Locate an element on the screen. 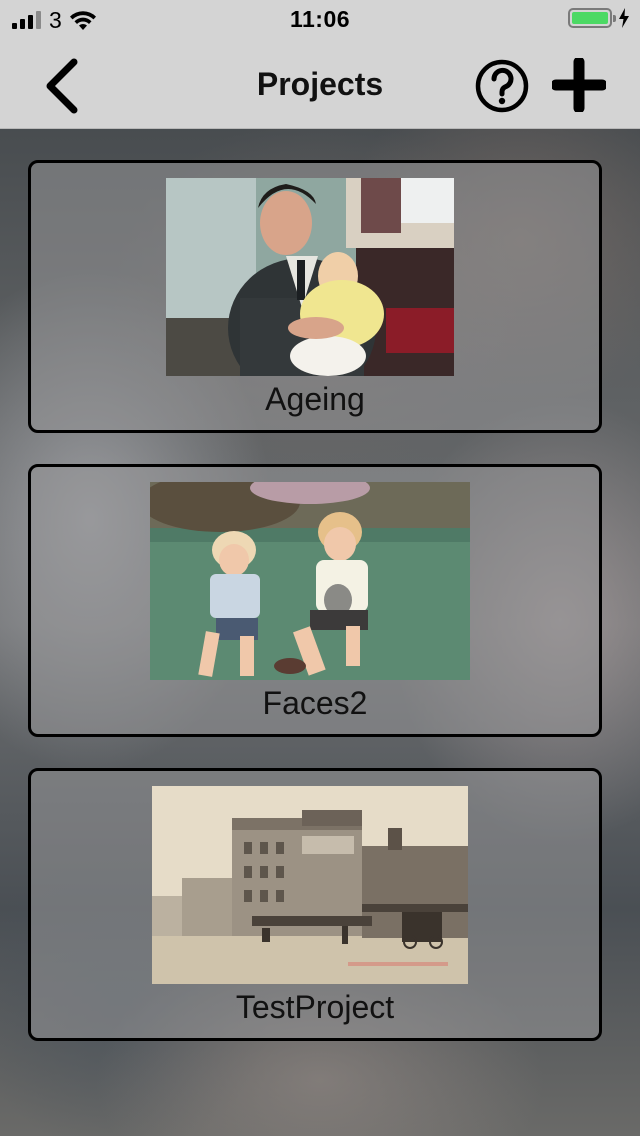  plus-icon is located at coordinates (579, 85).